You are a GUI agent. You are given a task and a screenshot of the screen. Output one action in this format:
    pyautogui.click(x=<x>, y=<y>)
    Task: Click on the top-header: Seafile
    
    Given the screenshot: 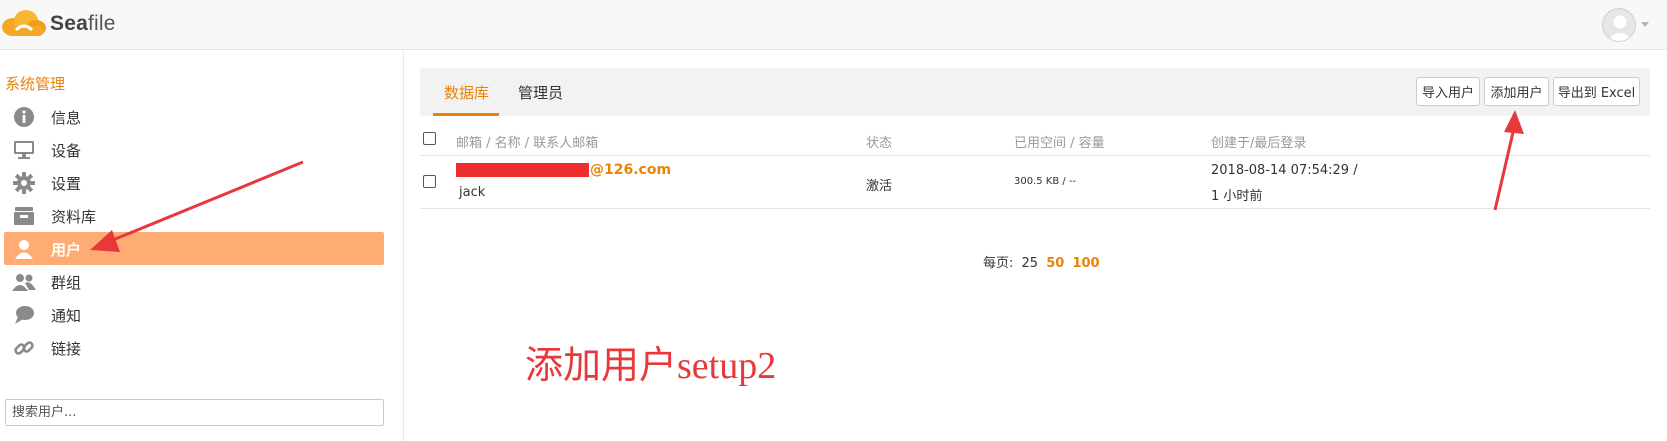 What is the action you would take?
    pyautogui.click(x=833, y=25)
    